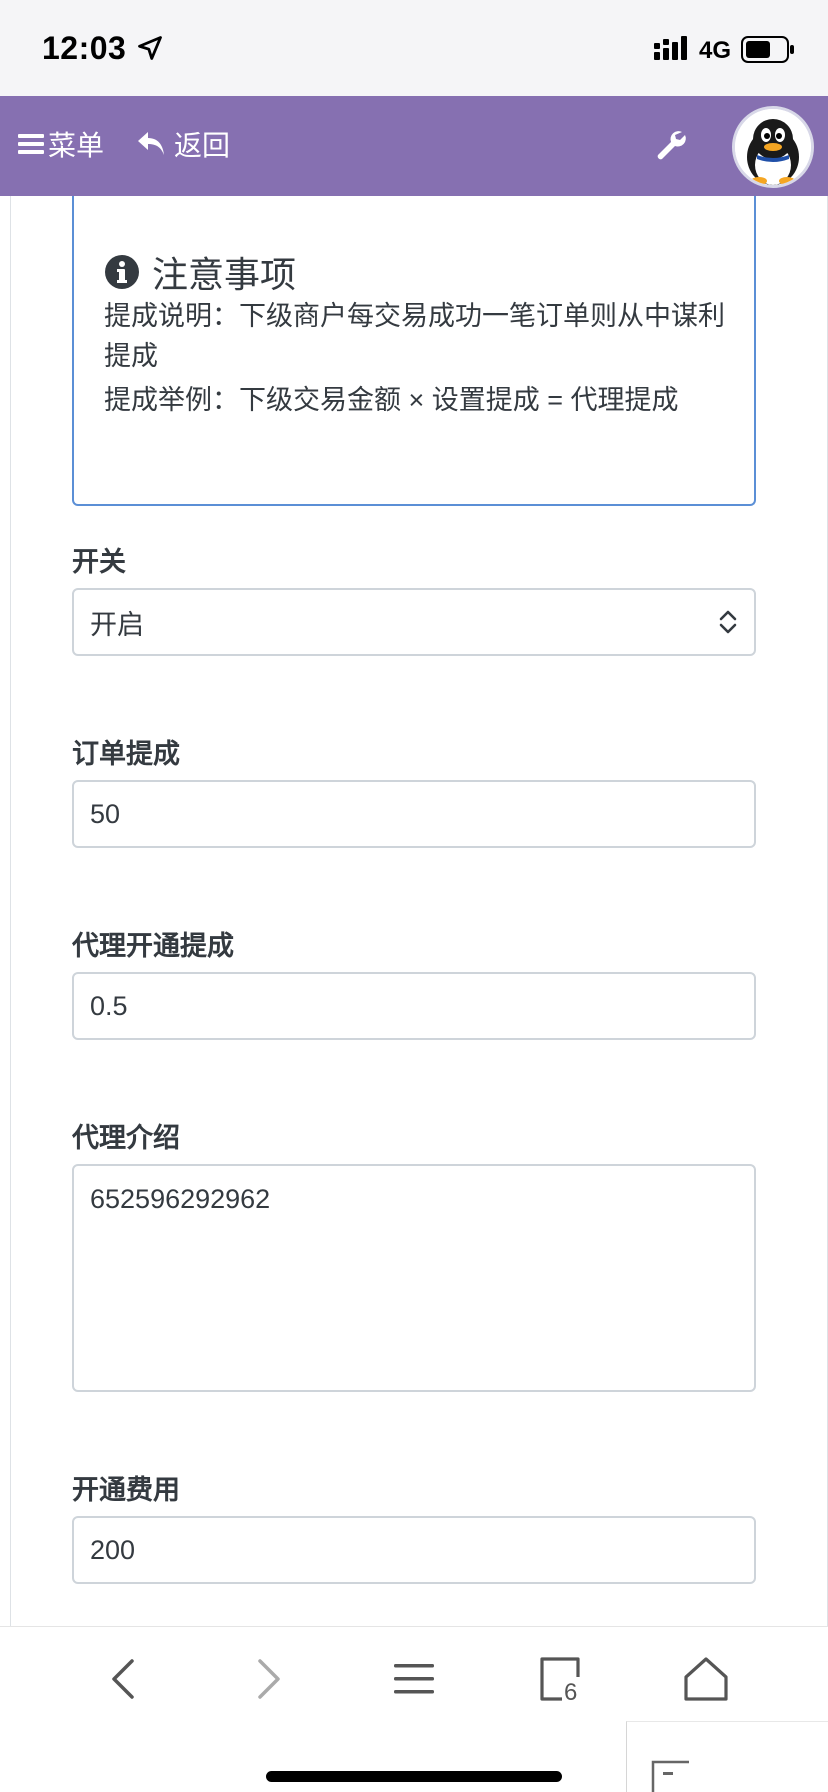 This screenshot has width=828, height=1792. I want to click on signal-strength-icon, so click(670, 48).